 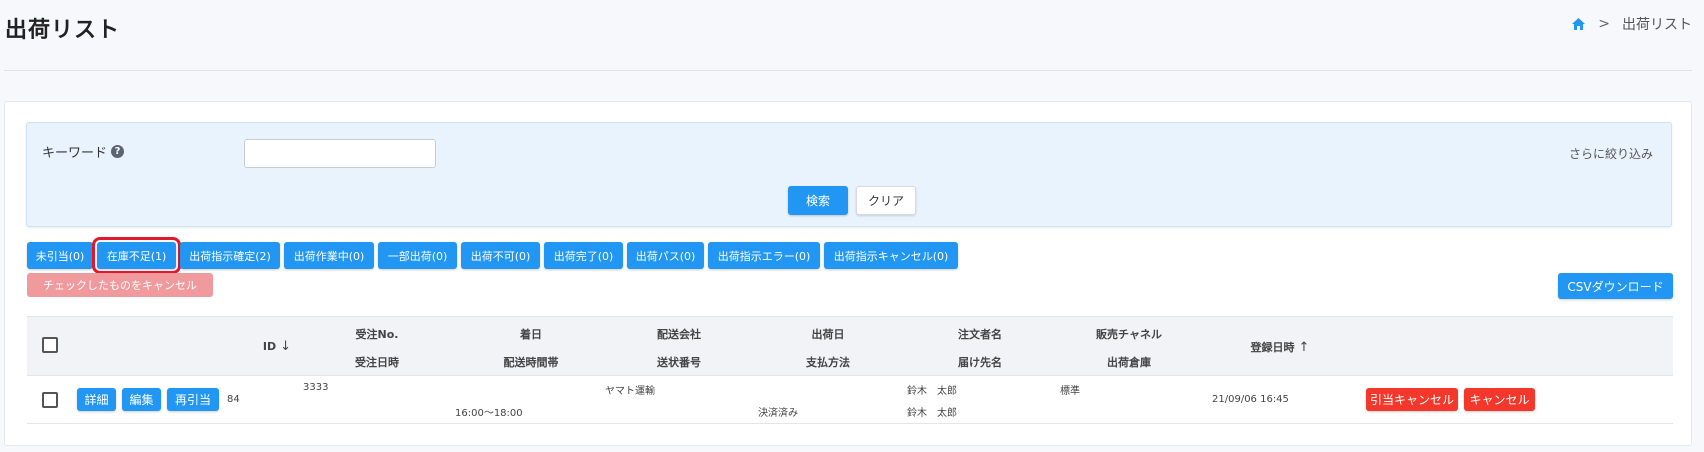 What do you see at coordinates (1304, 347) in the screenshot?
I see `sort-up-icon: ↑` at bounding box center [1304, 347].